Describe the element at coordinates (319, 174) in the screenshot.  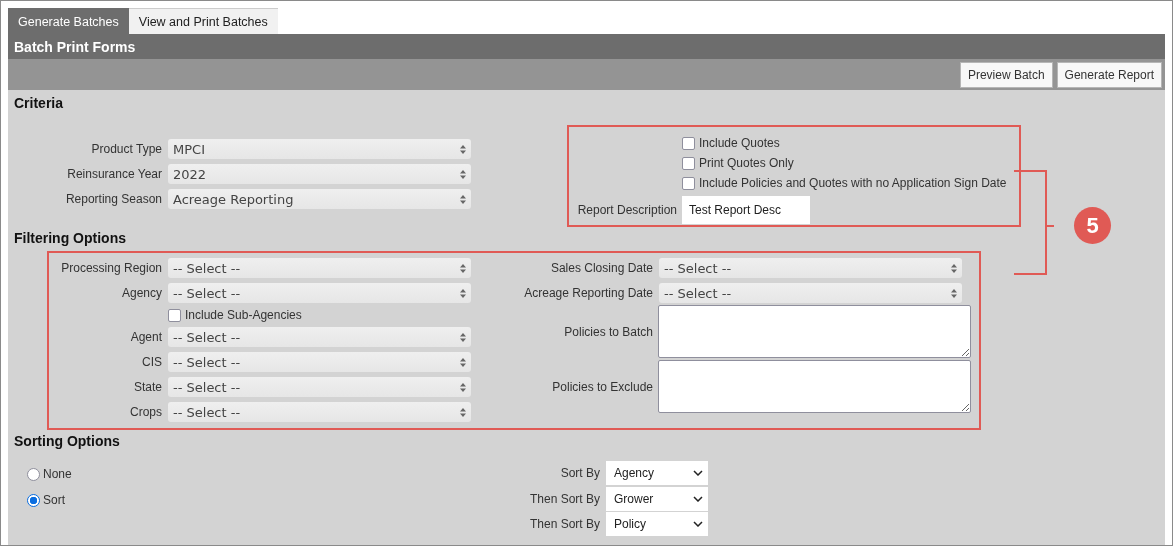
I see `dropdown: 2022` at that location.